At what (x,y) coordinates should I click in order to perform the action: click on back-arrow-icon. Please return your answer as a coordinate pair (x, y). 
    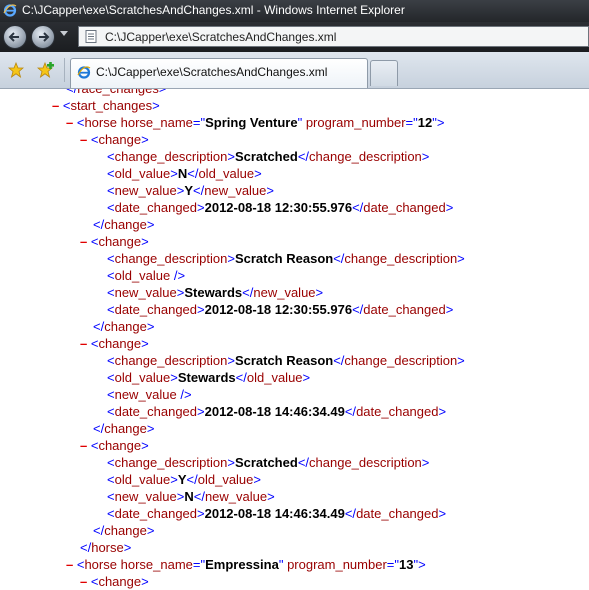
    Looking at the image, I should click on (13, 37).